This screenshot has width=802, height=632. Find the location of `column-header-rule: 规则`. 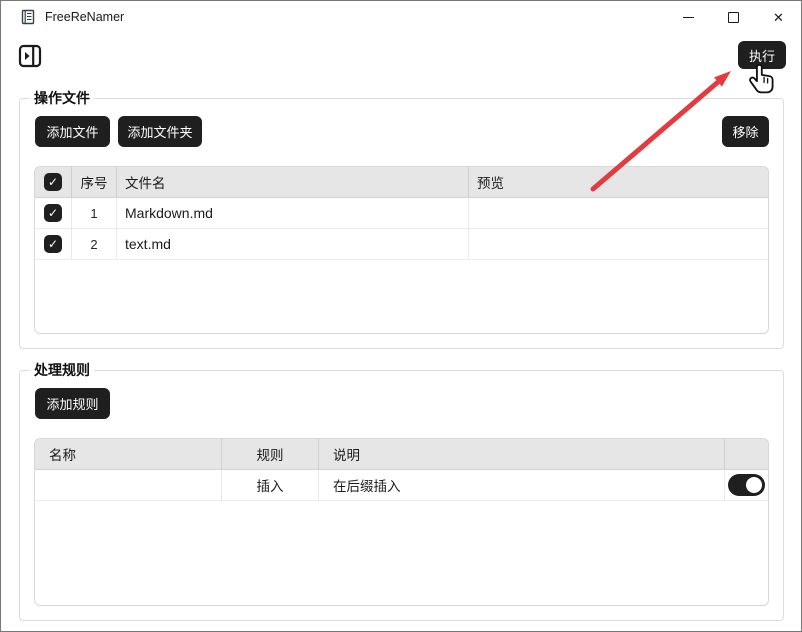

column-header-rule: 规则 is located at coordinates (270, 454).